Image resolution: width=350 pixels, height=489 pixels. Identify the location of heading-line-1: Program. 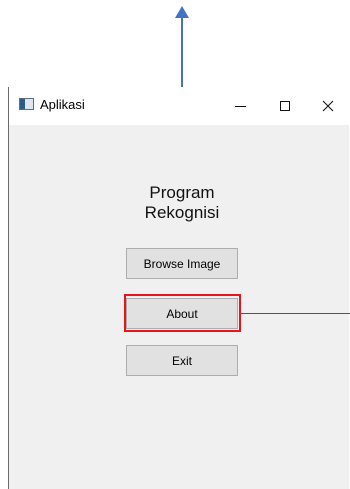
(182, 192).